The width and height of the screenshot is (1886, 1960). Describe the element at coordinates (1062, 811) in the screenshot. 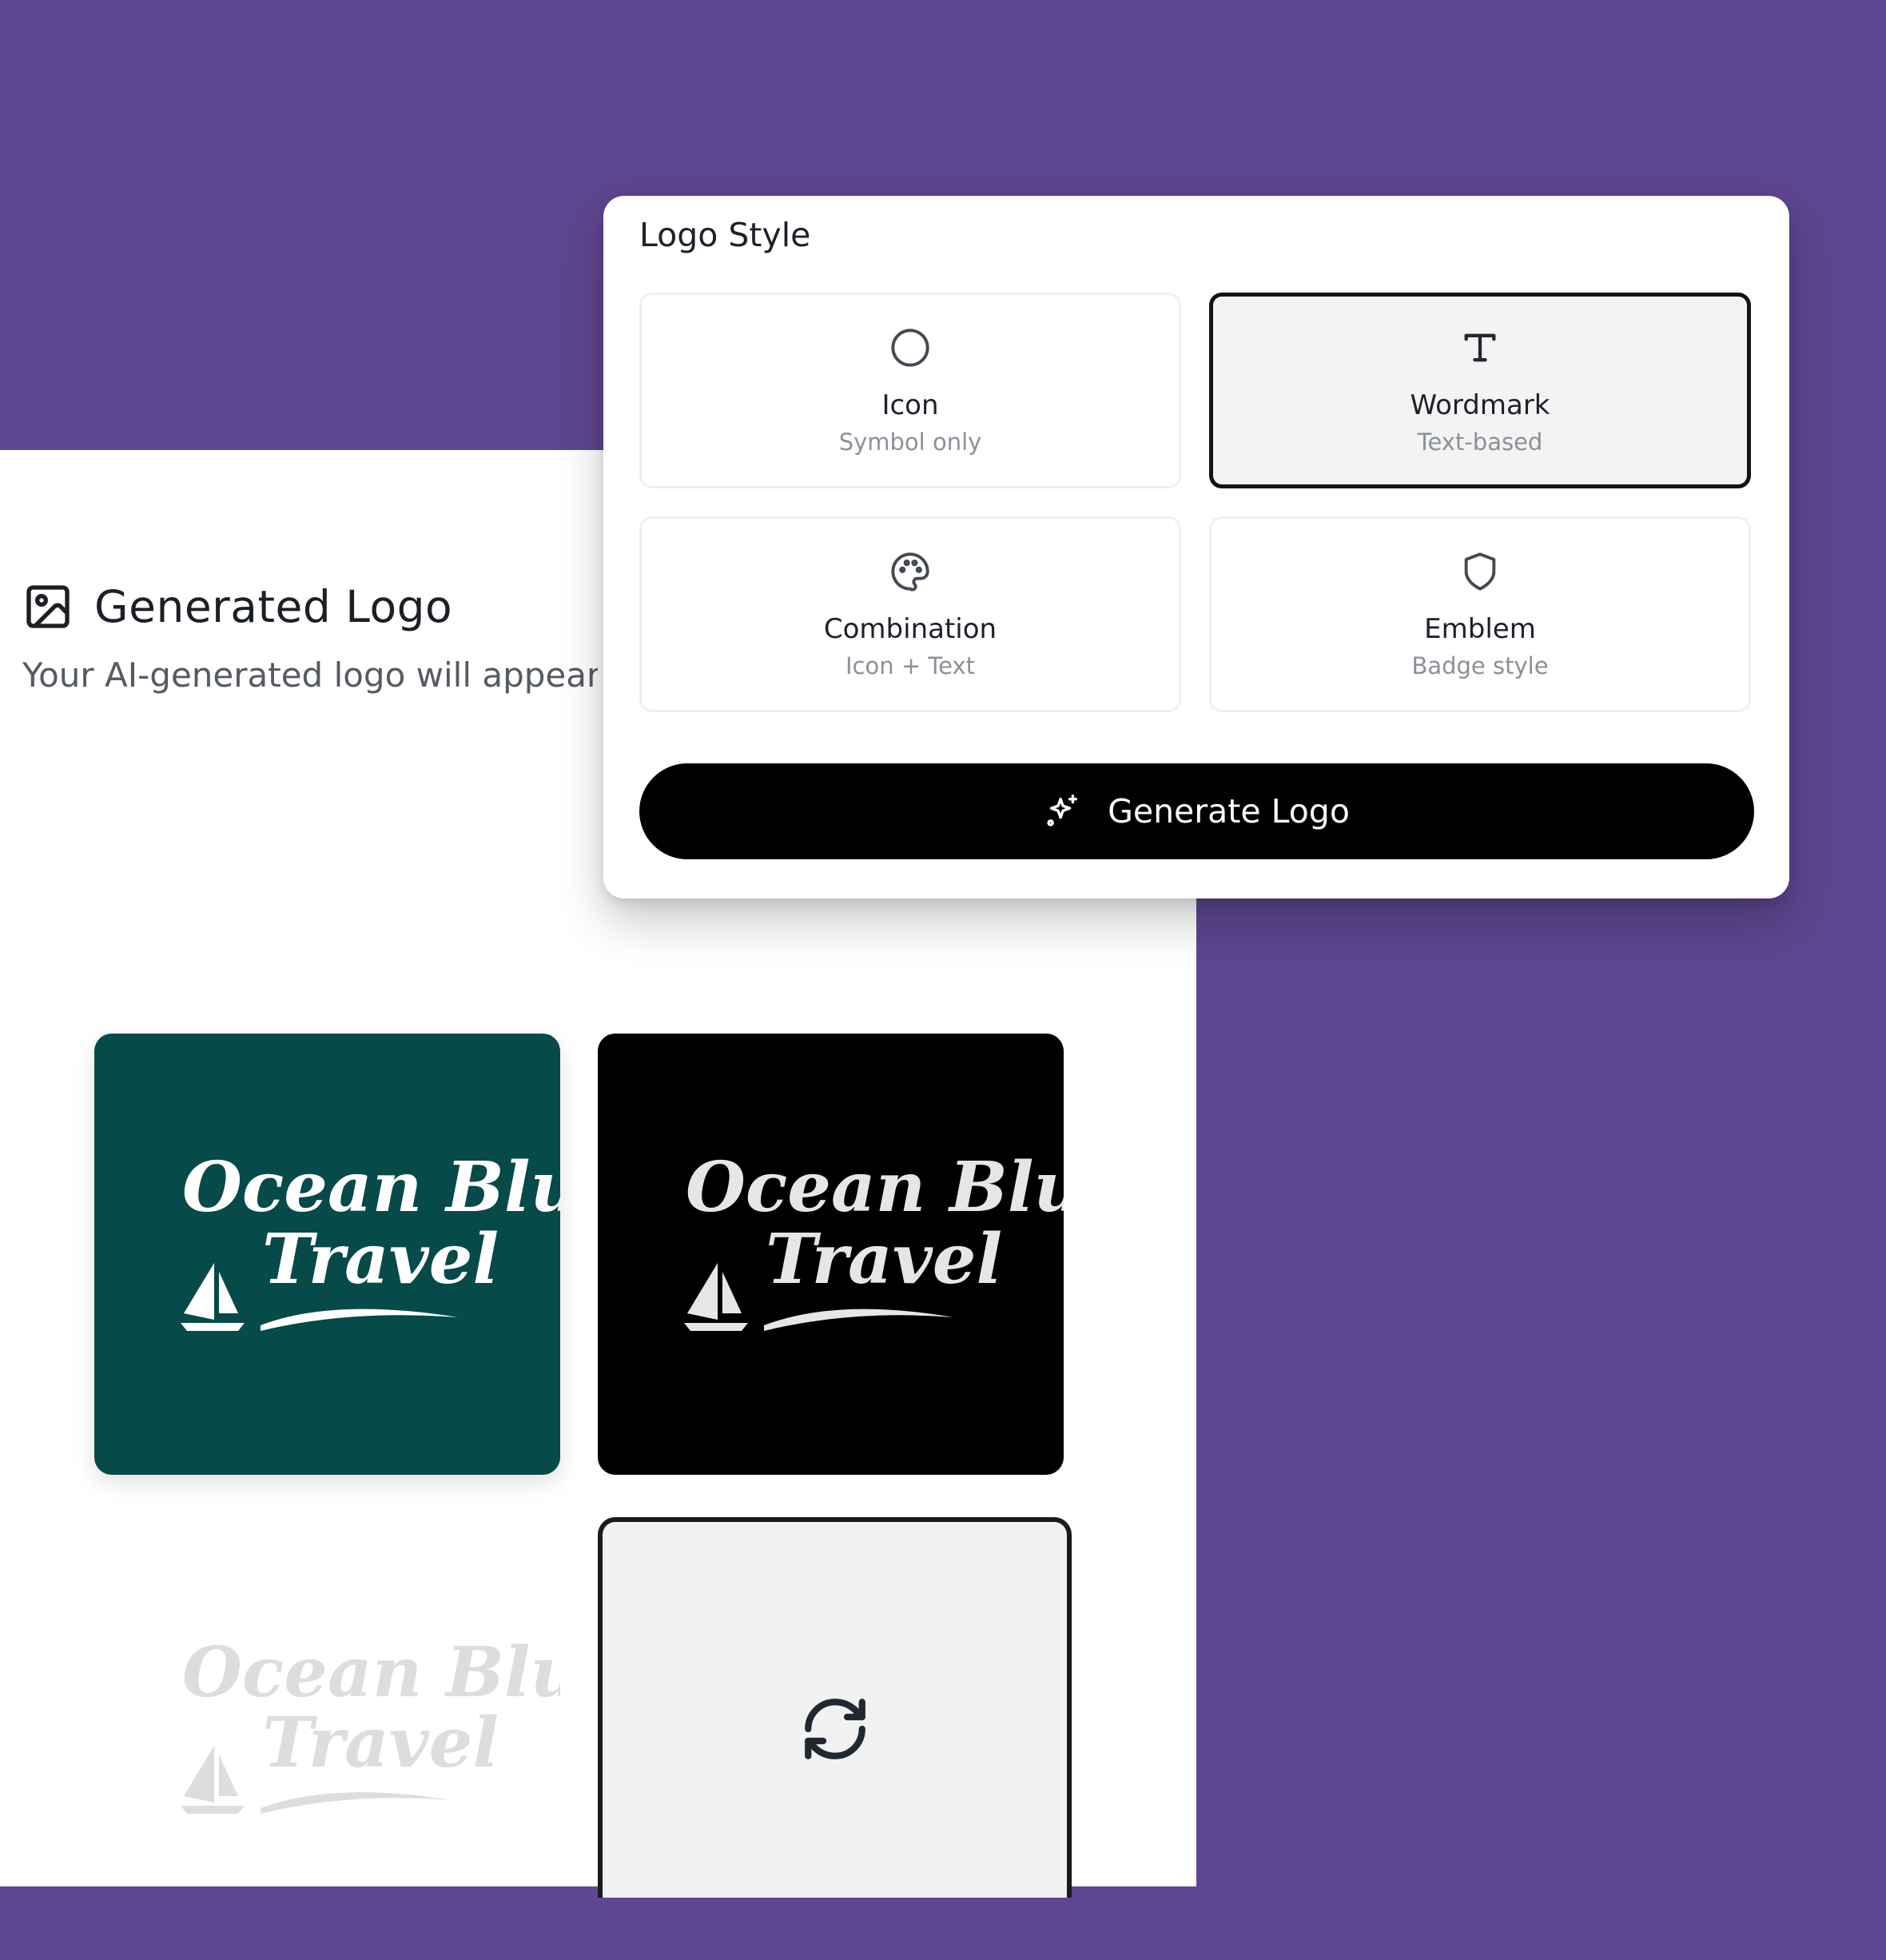

I see `sparkles-icon` at that location.